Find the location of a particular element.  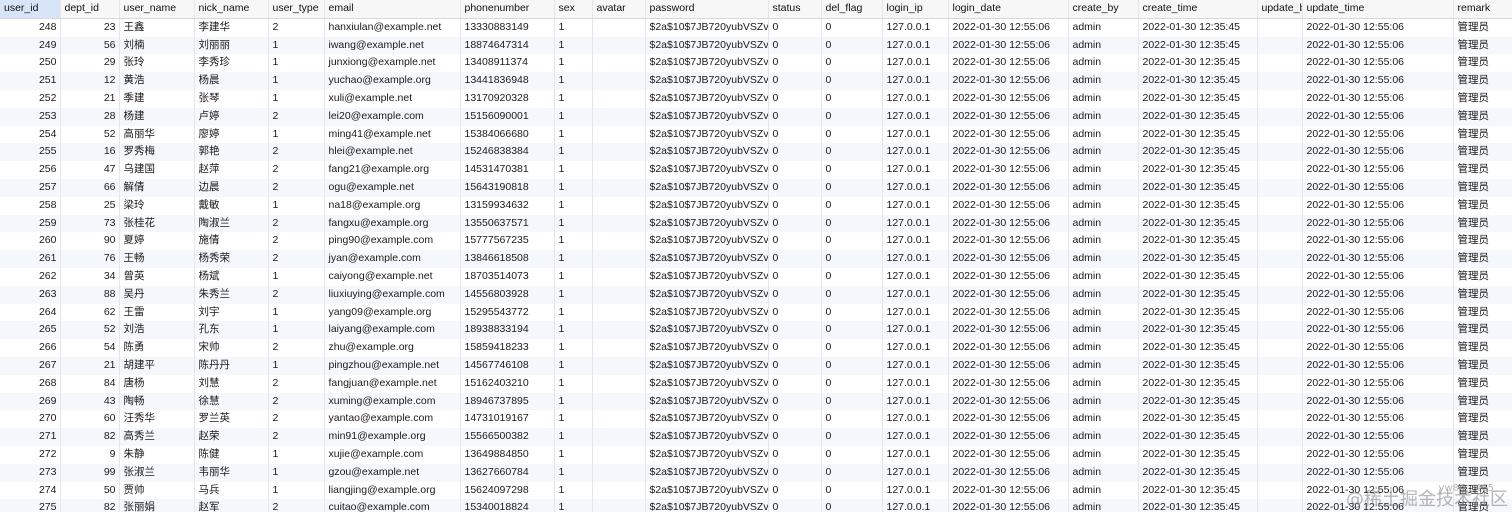

cell-dept-id: 16 is located at coordinates (90, 152).